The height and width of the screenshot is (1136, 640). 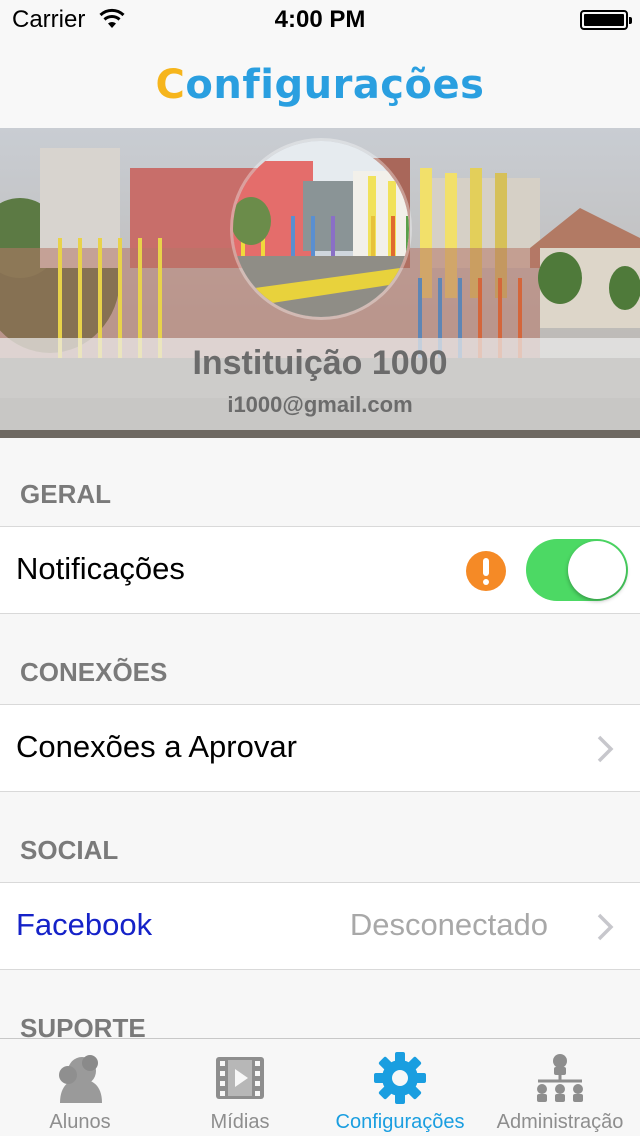 I want to click on tab-administracao: Administração, so click(x=560, y=1087).